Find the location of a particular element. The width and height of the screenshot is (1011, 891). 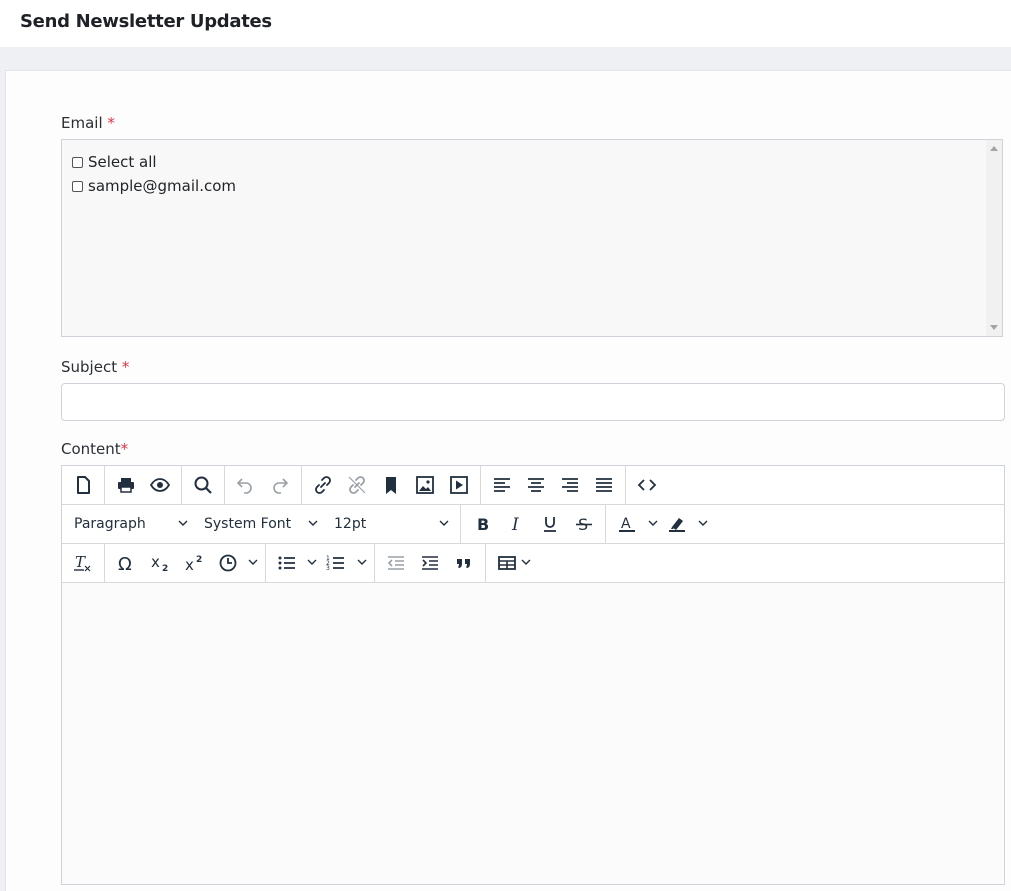

block-format-dropdown: Paragraph is located at coordinates (134, 524).